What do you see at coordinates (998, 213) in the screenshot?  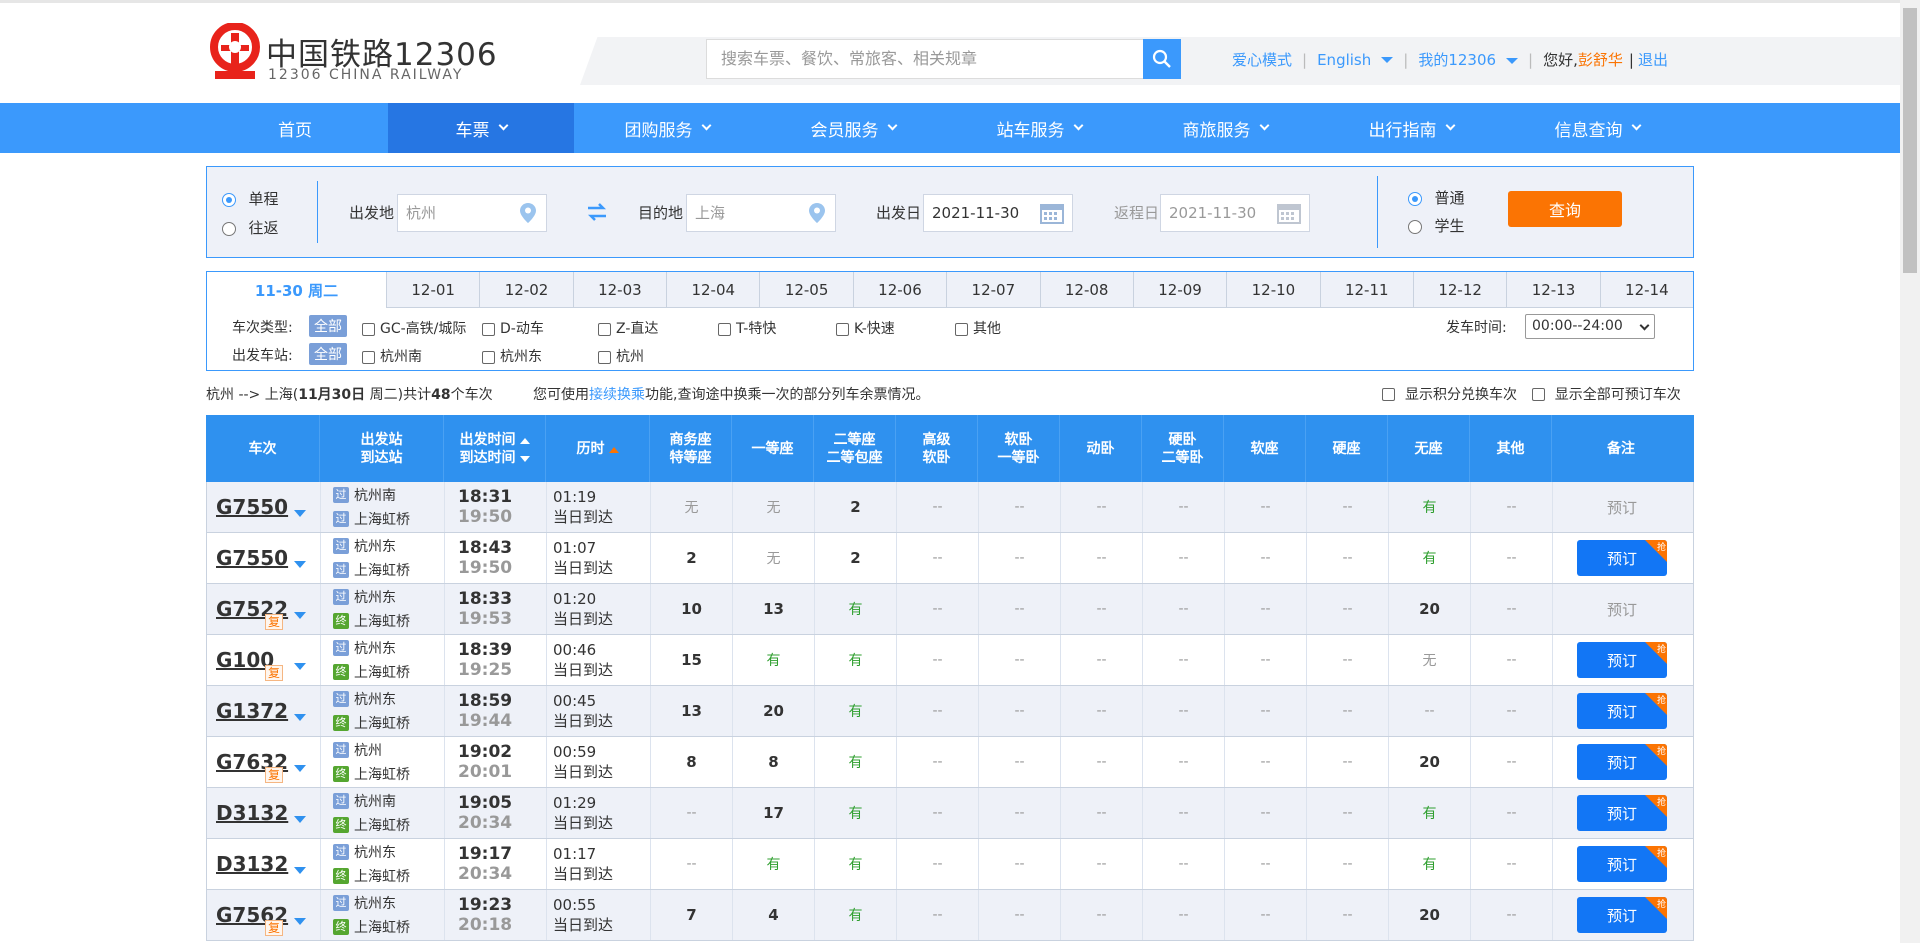 I see `depart-date-input: 2021-11-30` at bounding box center [998, 213].